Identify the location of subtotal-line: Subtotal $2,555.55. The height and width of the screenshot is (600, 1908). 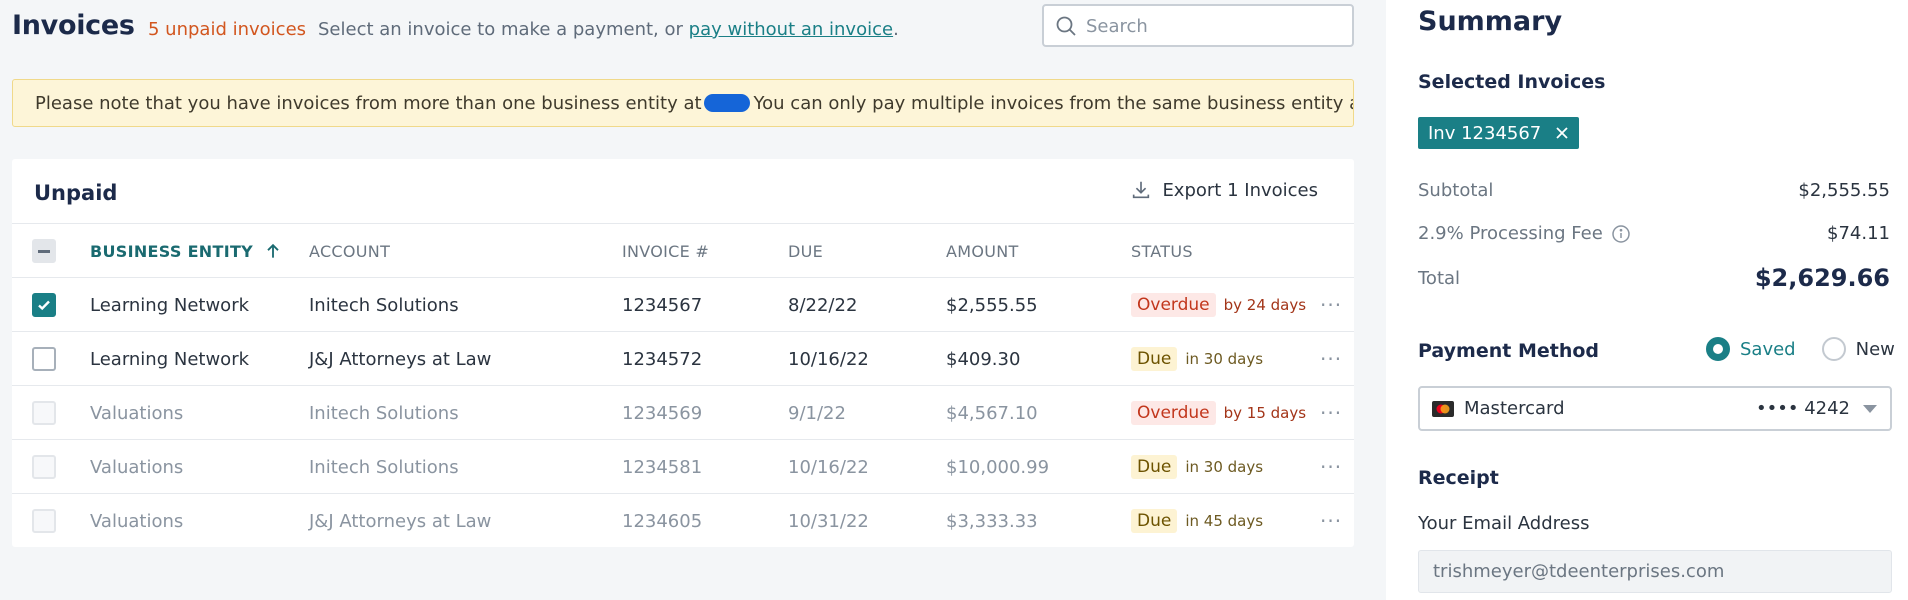
(1654, 190).